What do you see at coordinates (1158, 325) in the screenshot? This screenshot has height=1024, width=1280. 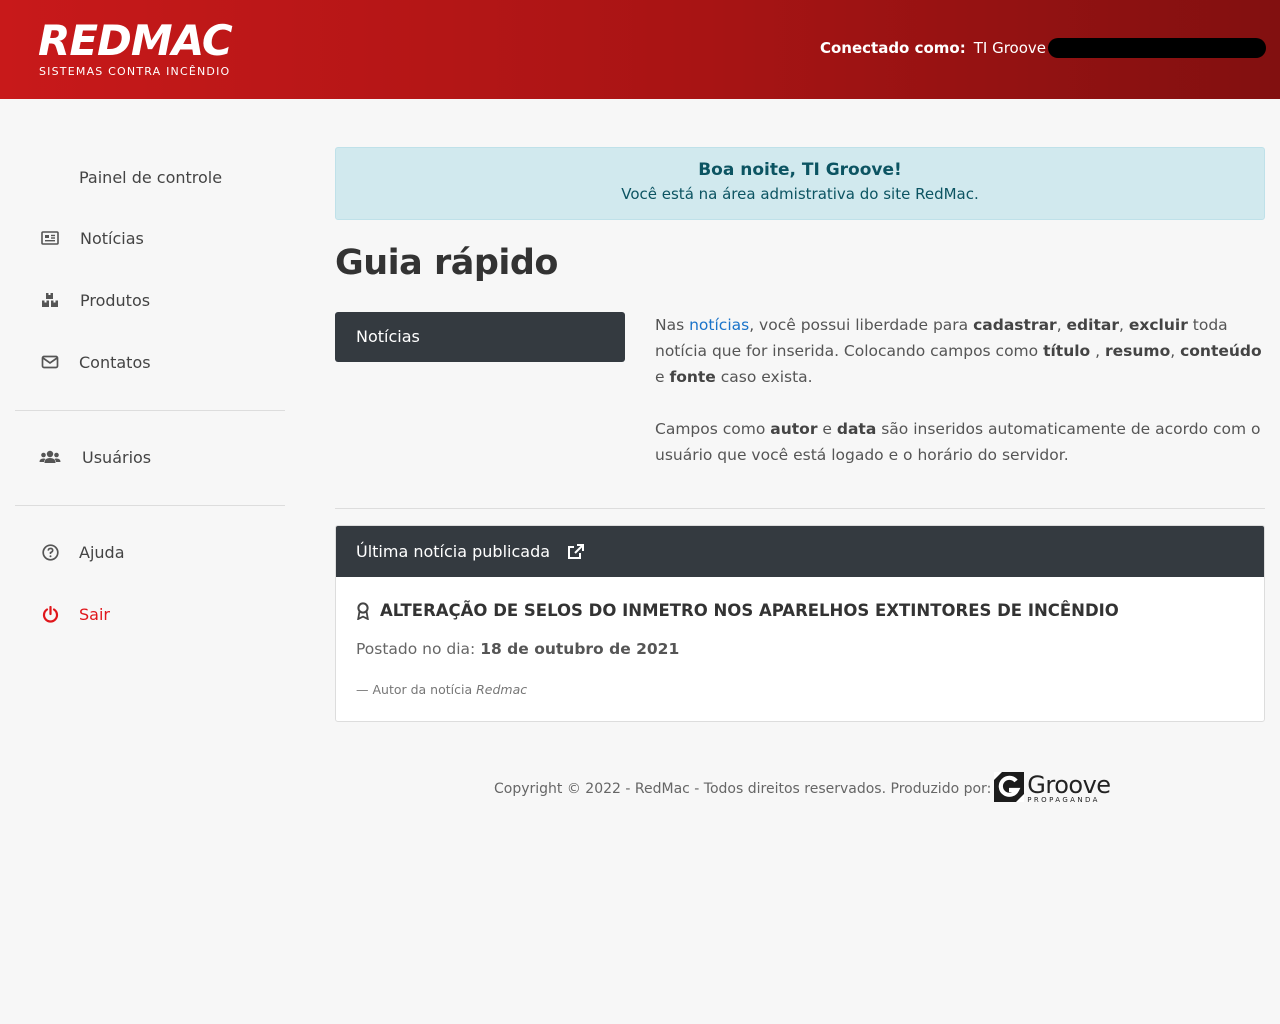 I see `bold-text: excluir` at bounding box center [1158, 325].